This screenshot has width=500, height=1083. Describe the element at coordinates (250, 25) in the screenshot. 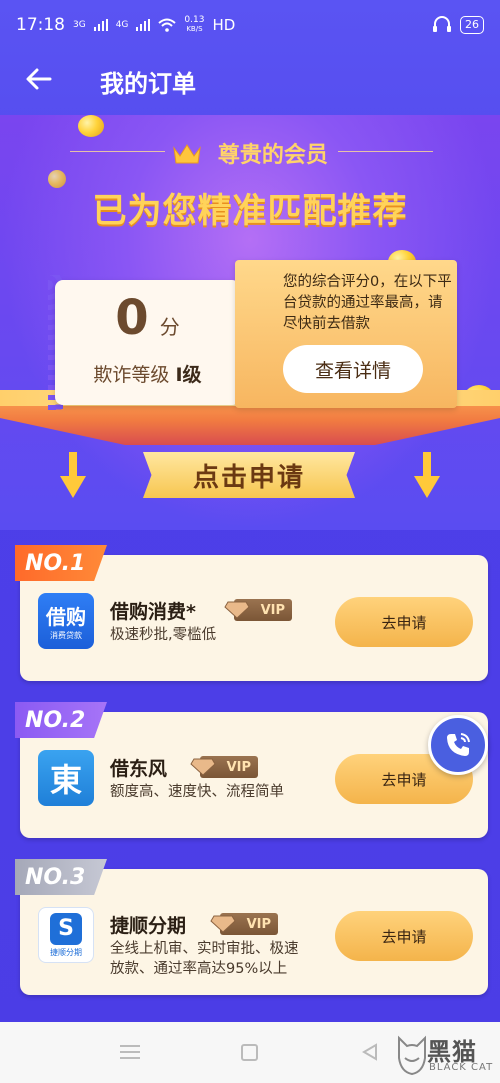

I see `status-bar: 17:18 3G 4G 0.13 KB/S HD 26` at that location.